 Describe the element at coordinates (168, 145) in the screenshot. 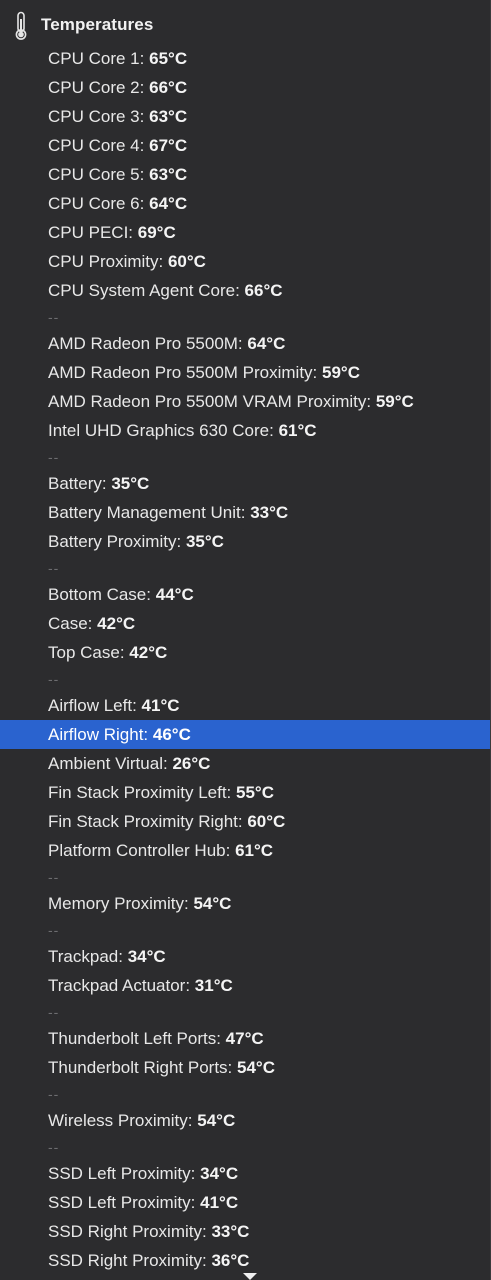

I see `sensor-value: 67°C` at that location.